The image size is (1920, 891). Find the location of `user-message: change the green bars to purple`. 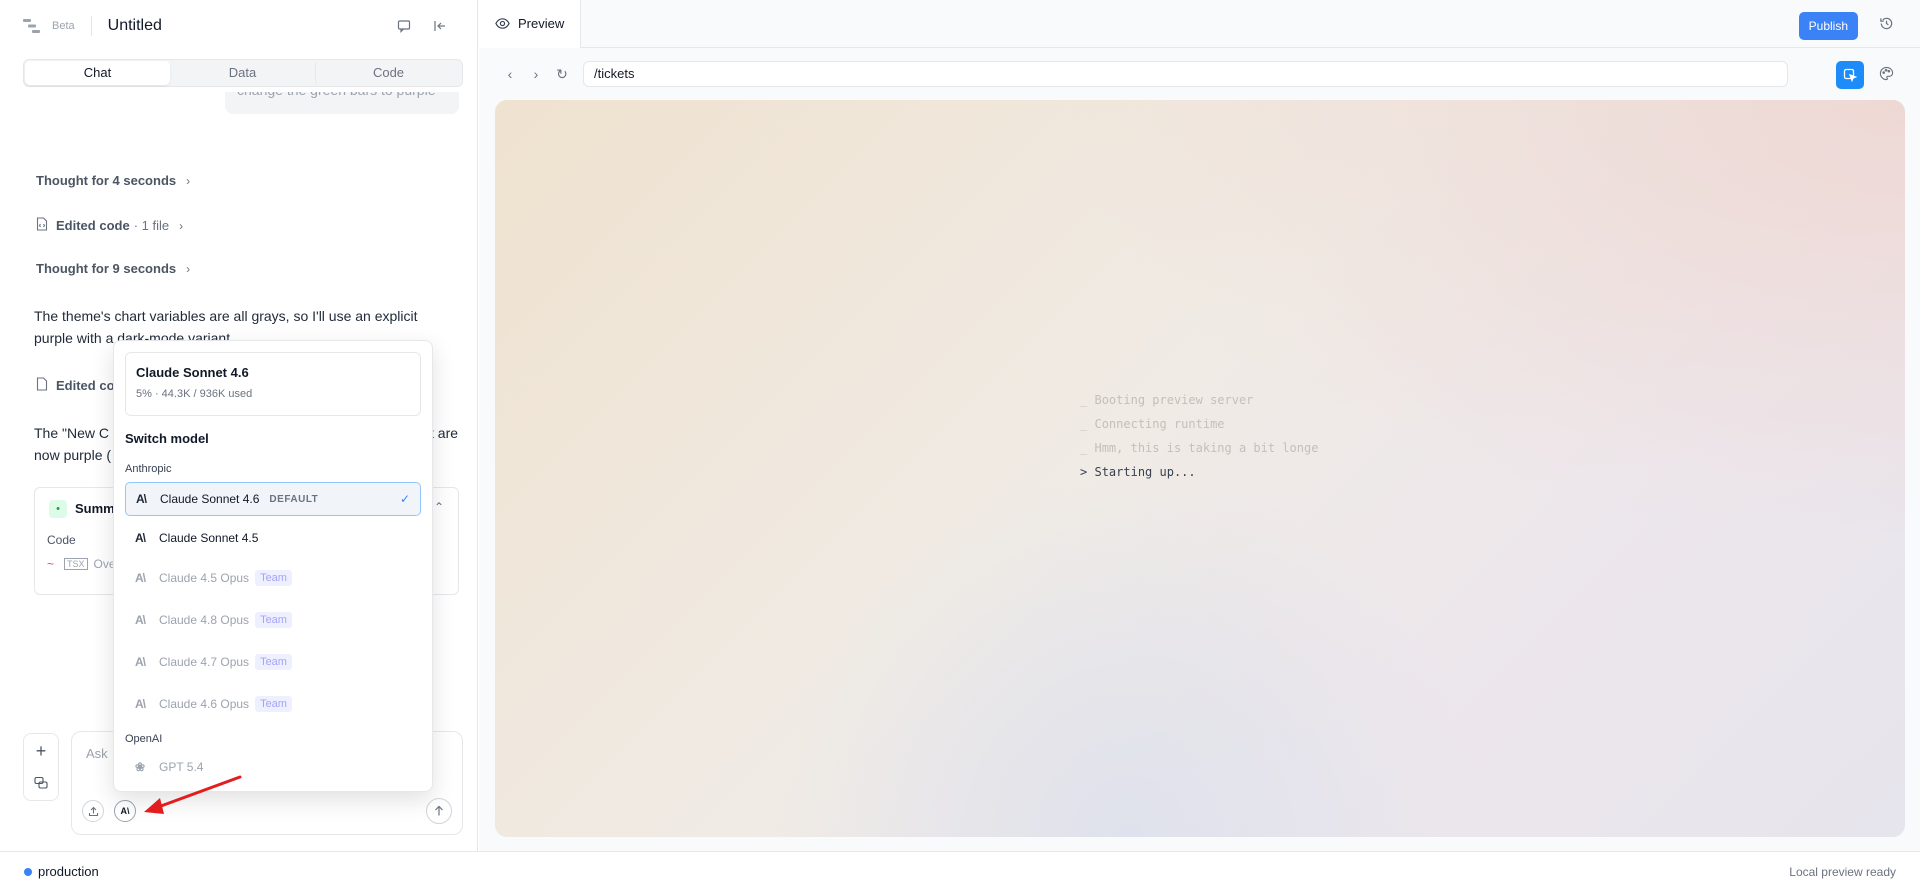

user-message: change the green bars to purple is located at coordinates (342, 103).